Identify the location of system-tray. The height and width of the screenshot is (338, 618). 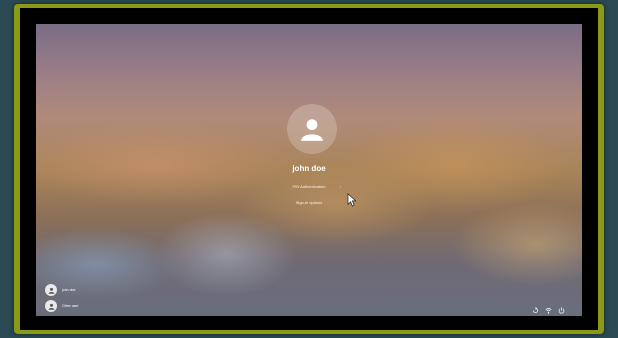
(548, 310).